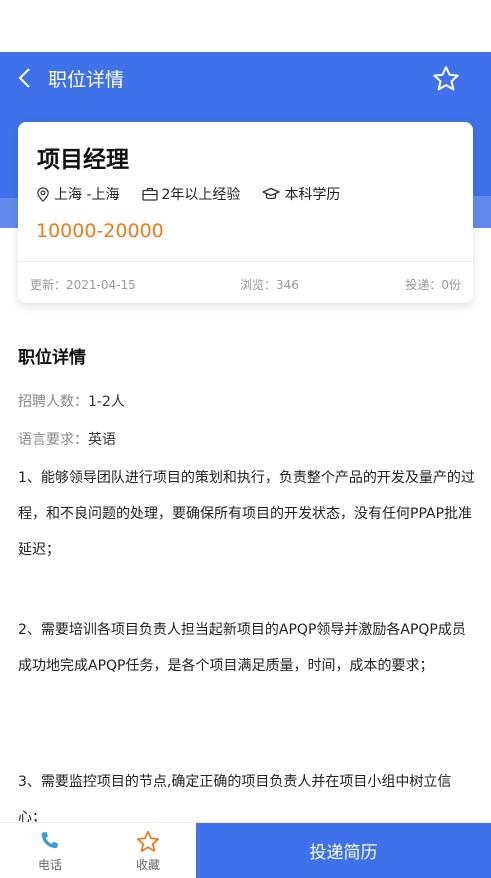 The height and width of the screenshot is (878, 491). Describe the element at coordinates (52, 358) in the screenshot. I see `section-title: 职位详情` at that location.